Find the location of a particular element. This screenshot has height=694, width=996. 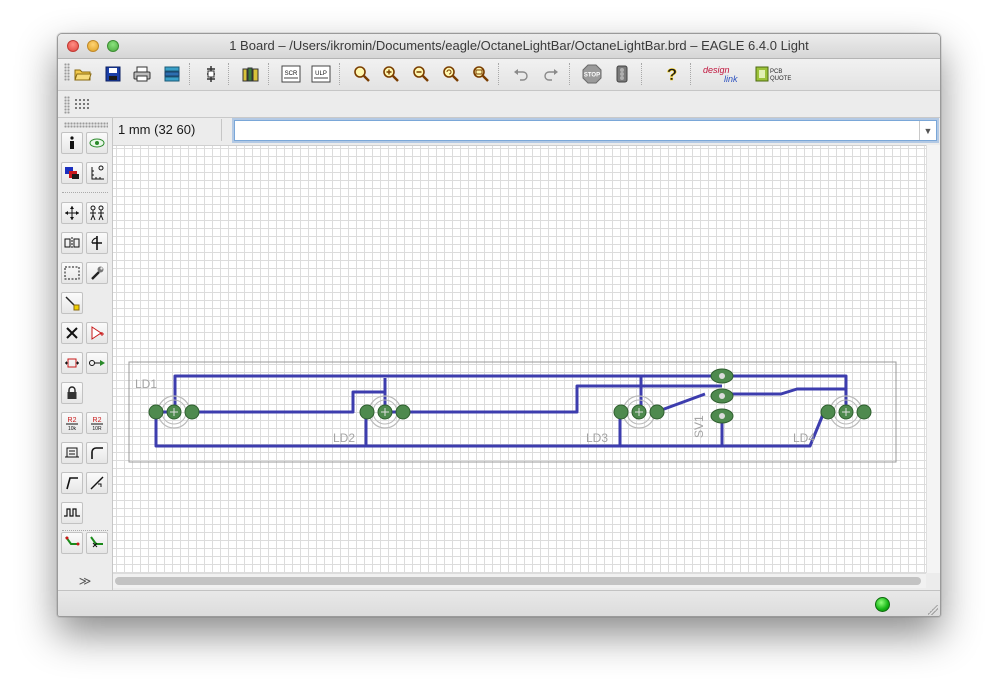

design-link-button: design link is located at coordinates (725, 74).